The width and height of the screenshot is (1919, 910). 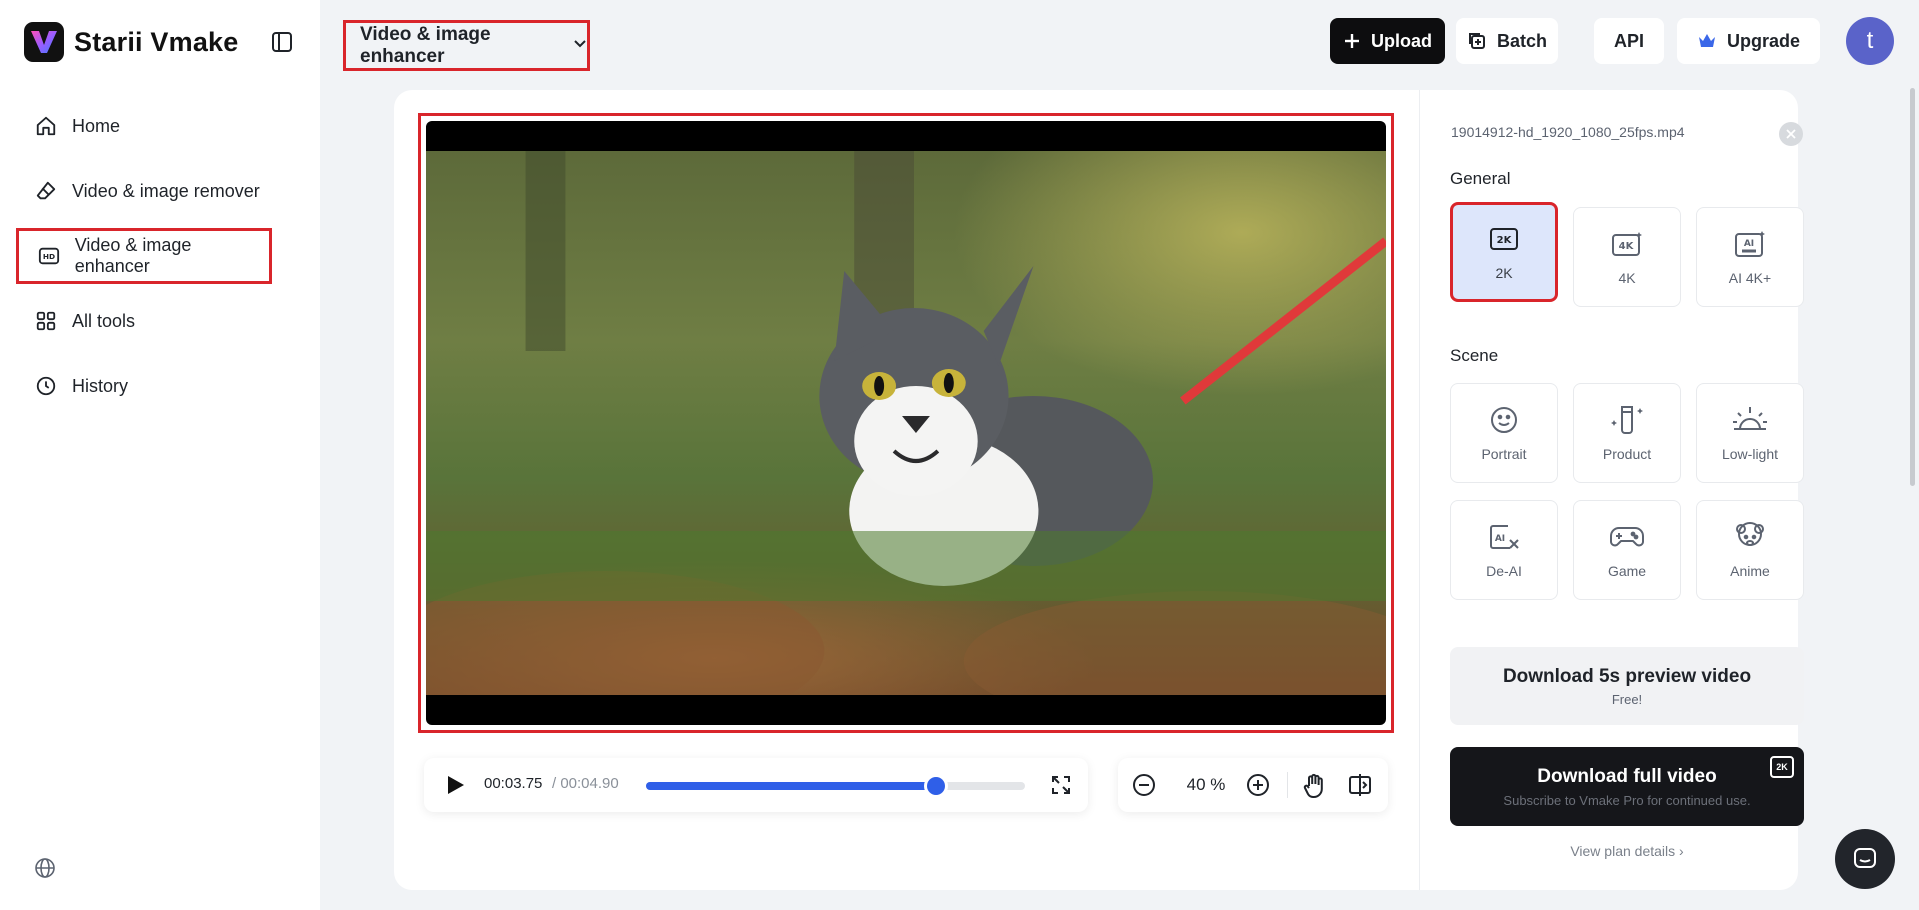 I want to click on svg-text: HD, so click(x=49, y=256).